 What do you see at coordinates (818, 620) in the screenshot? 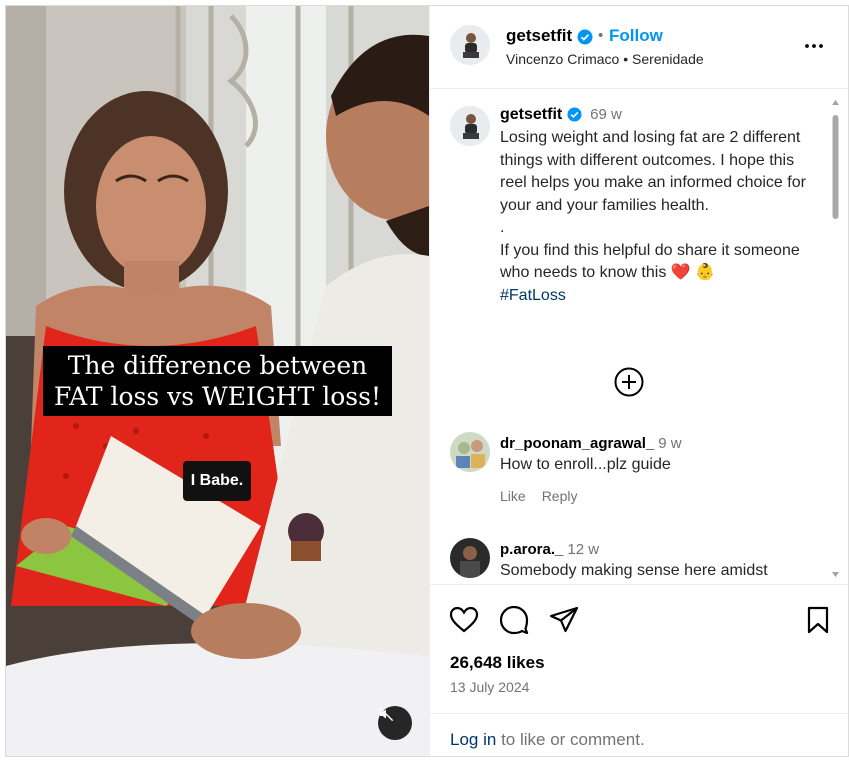
I see `bookmark-icon` at bounding box center [818, 620].